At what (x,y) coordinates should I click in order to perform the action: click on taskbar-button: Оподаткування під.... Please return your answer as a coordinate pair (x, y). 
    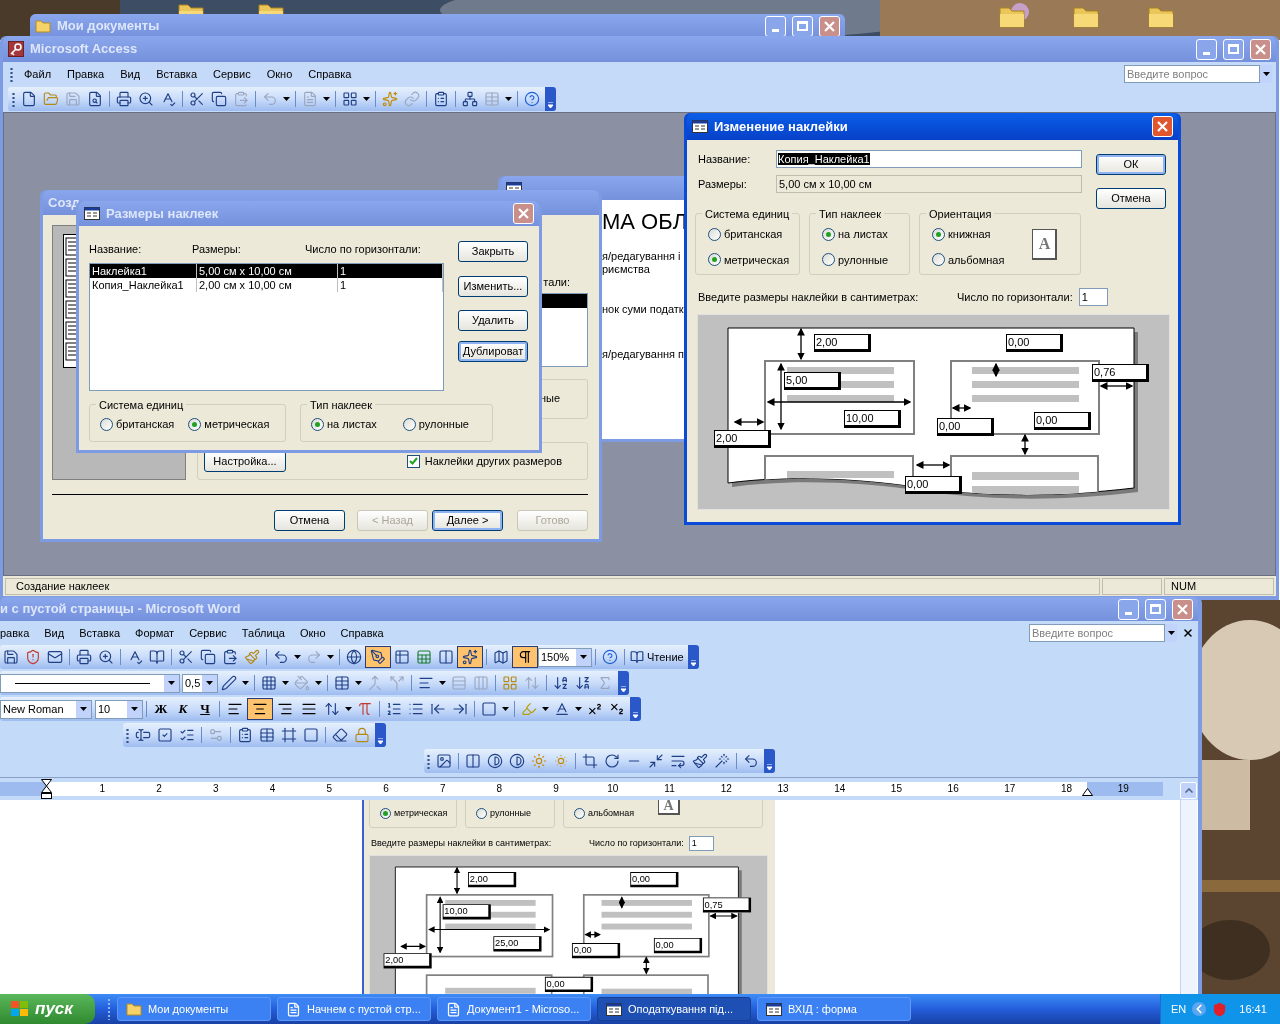
    Looking at the image, I should click on (674, 1009).